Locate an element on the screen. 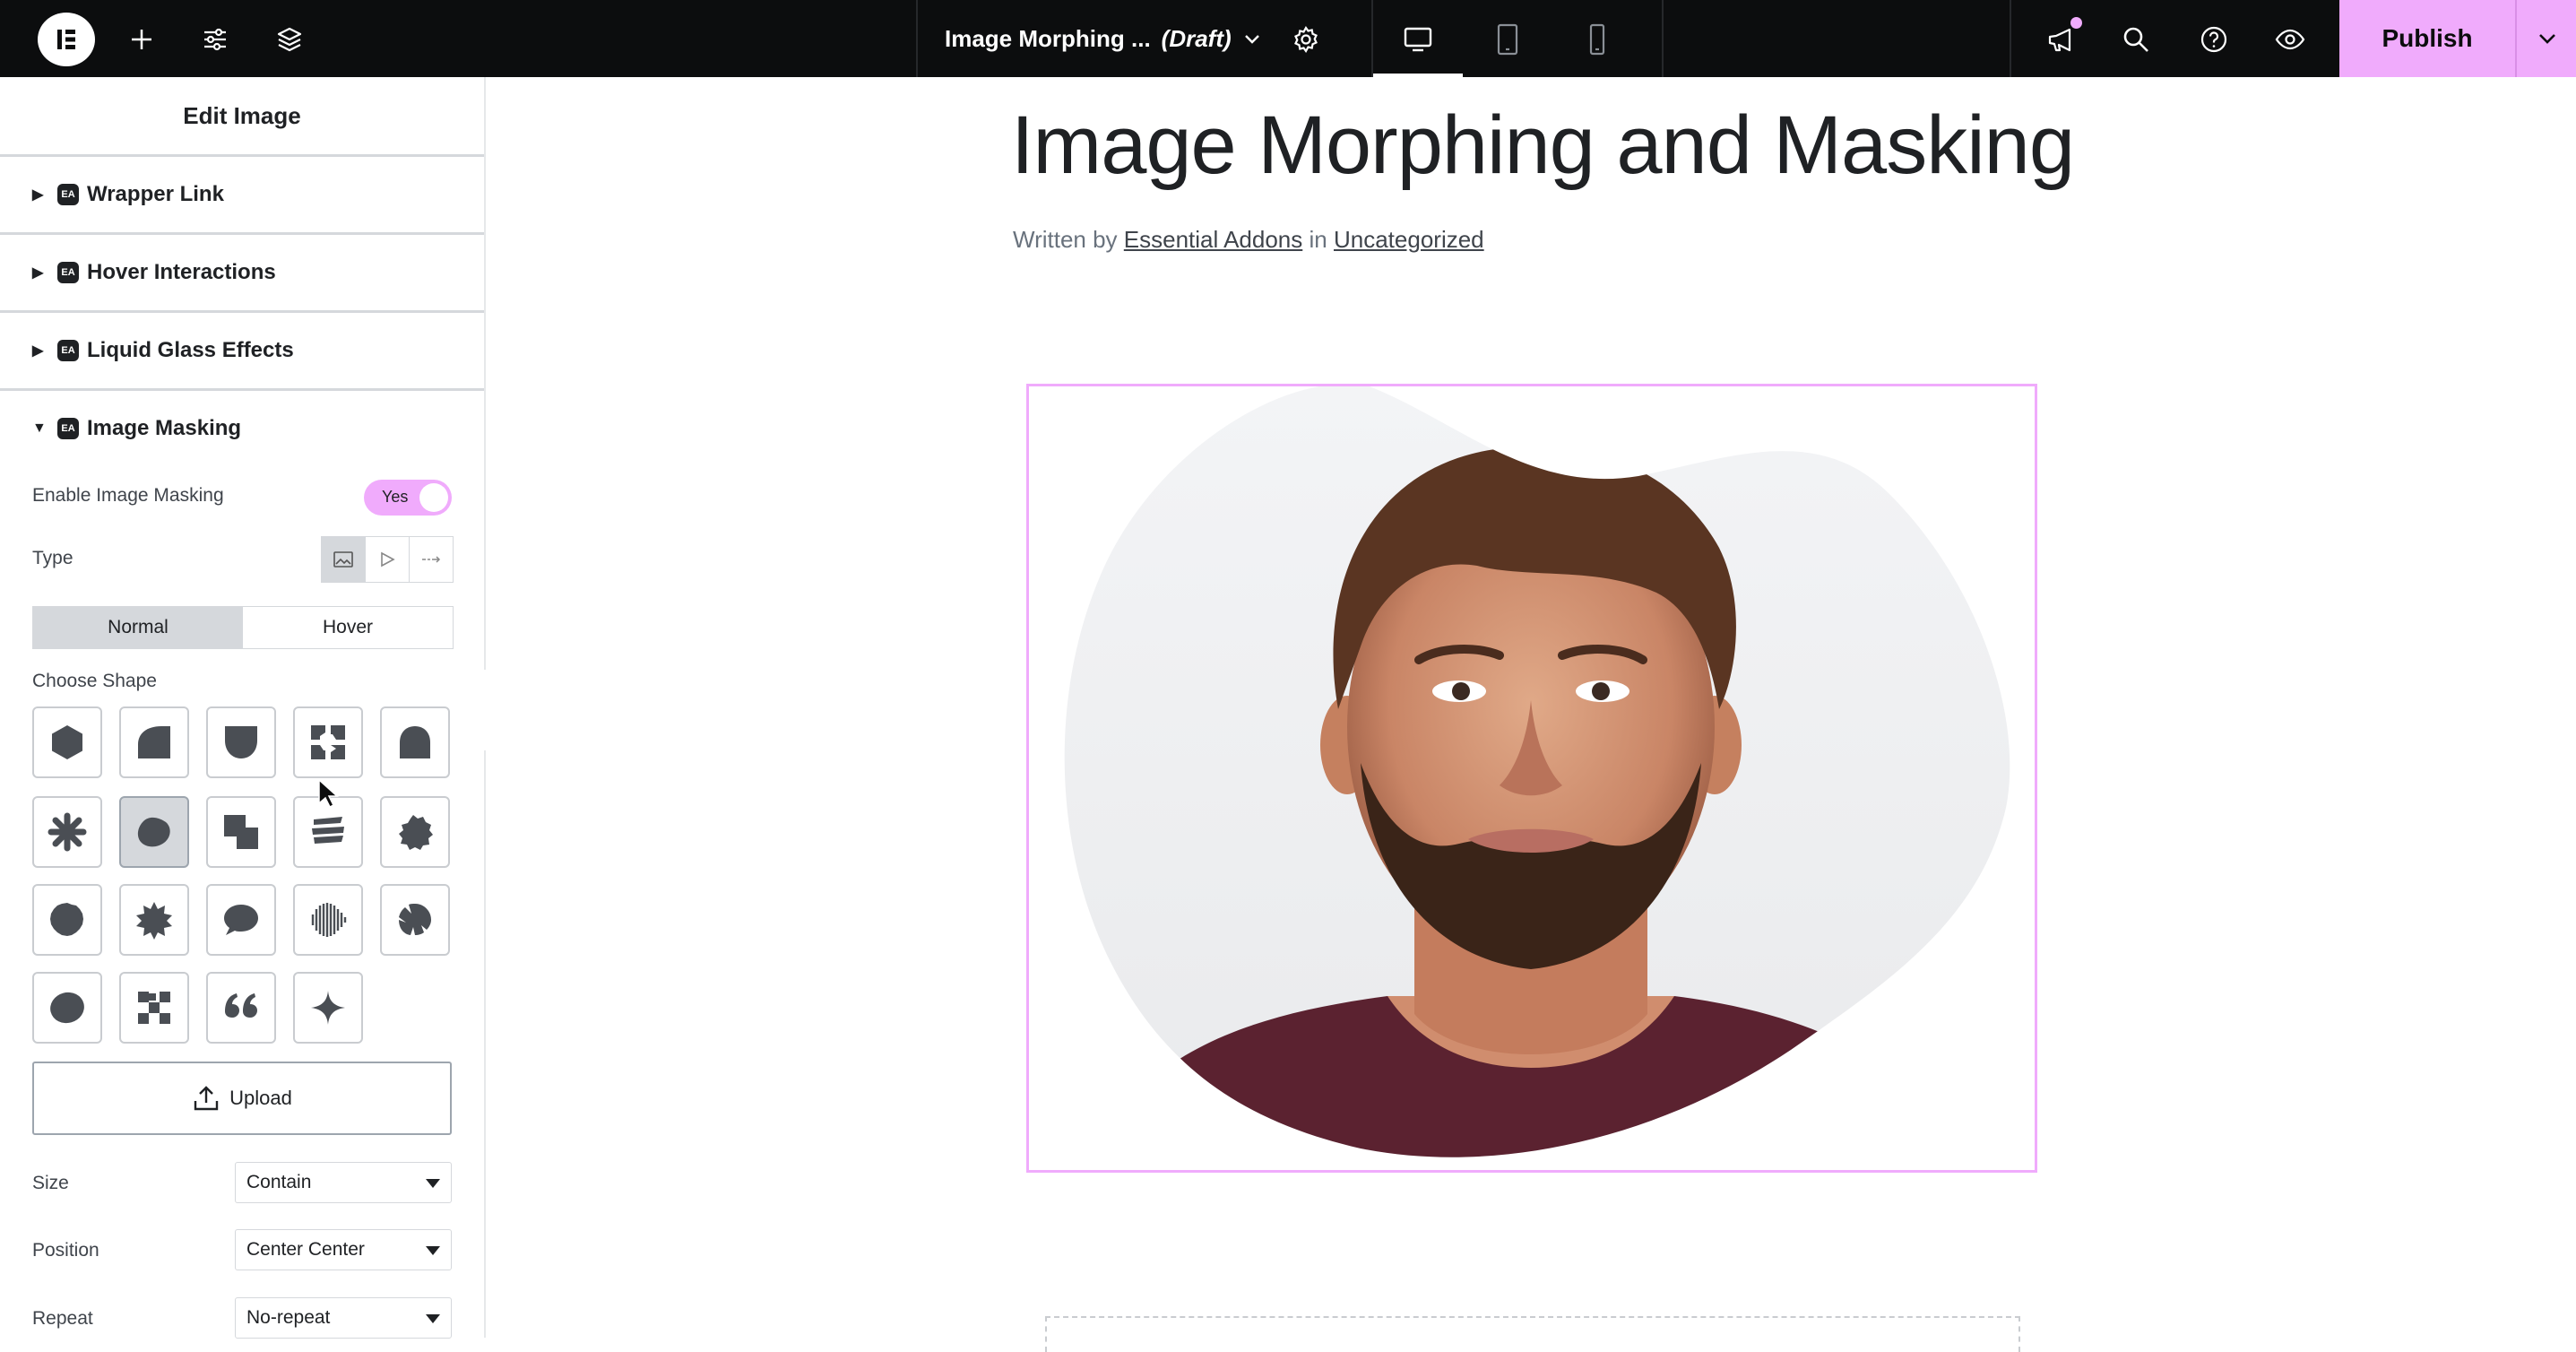 Image resolution: width=2576 pixels, height=1352 pixels. eye-icon is located at coordinates (2290, 39).